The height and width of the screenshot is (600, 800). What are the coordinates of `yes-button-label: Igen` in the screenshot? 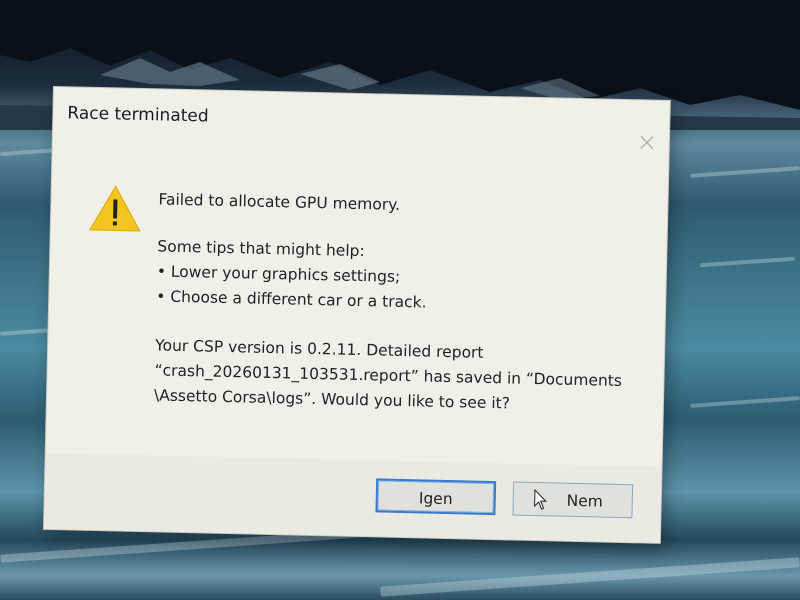 It's located at (435, 499).